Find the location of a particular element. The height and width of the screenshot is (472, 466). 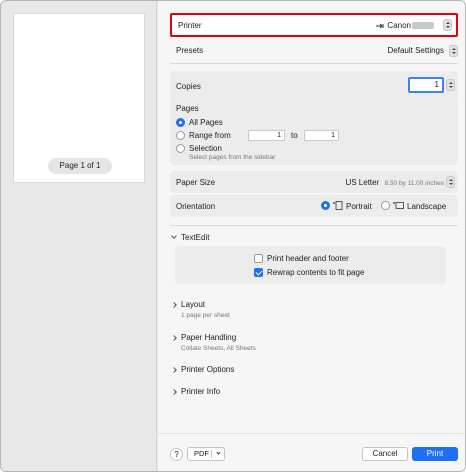

pages-label: Pages is located at coordinates (187, 108).